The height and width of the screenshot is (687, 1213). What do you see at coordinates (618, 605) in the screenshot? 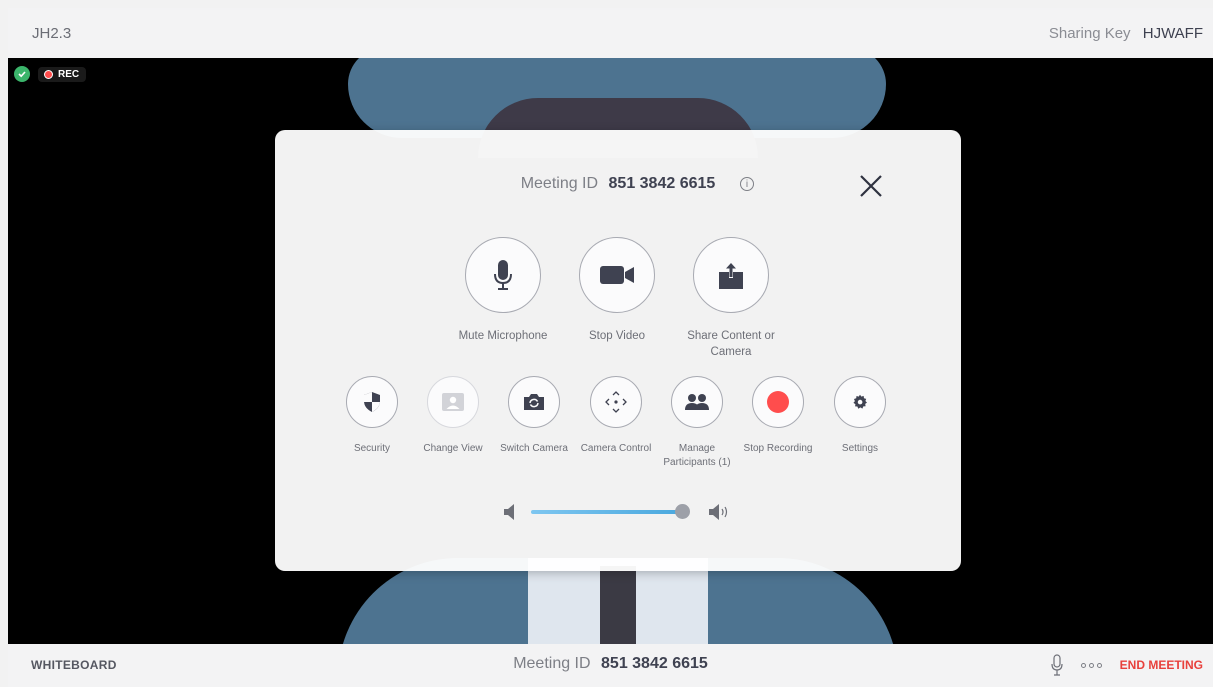
I see `avatar-tie` at bounding box center [618, 605].